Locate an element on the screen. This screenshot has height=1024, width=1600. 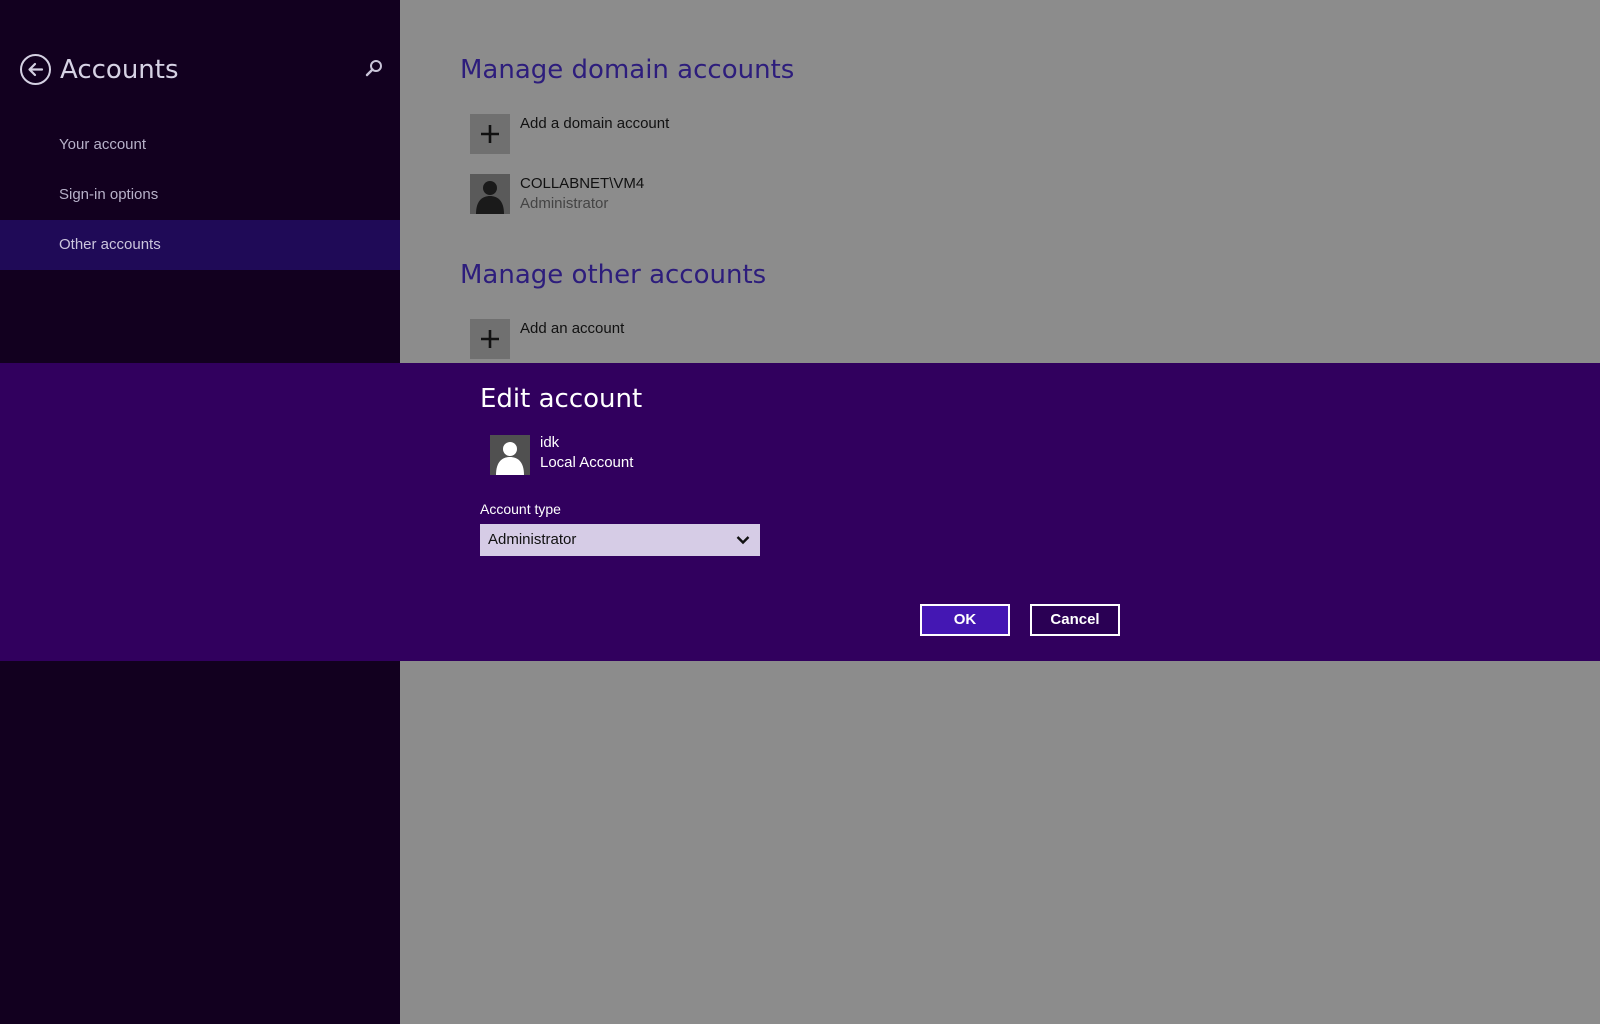
back-button is located at coordinates (35, 69).